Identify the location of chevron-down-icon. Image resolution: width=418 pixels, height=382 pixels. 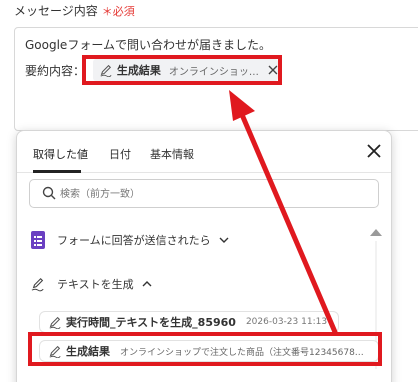
(224, 240).